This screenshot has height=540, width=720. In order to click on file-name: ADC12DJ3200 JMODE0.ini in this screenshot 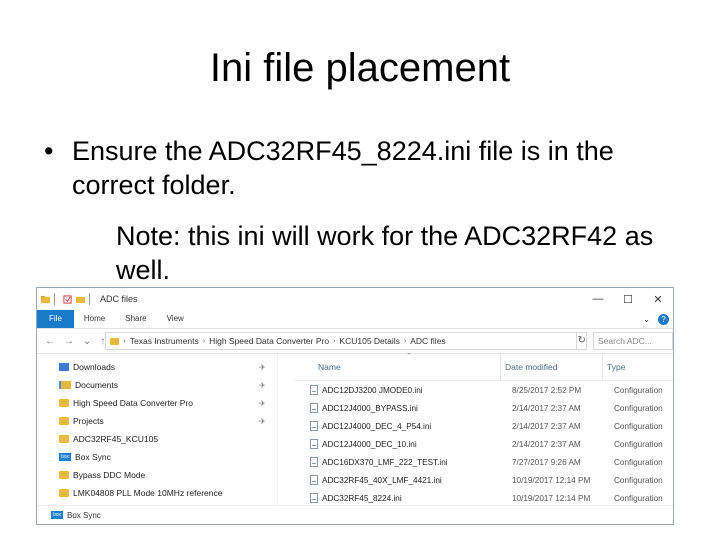, I will do `click(372, 390)`.